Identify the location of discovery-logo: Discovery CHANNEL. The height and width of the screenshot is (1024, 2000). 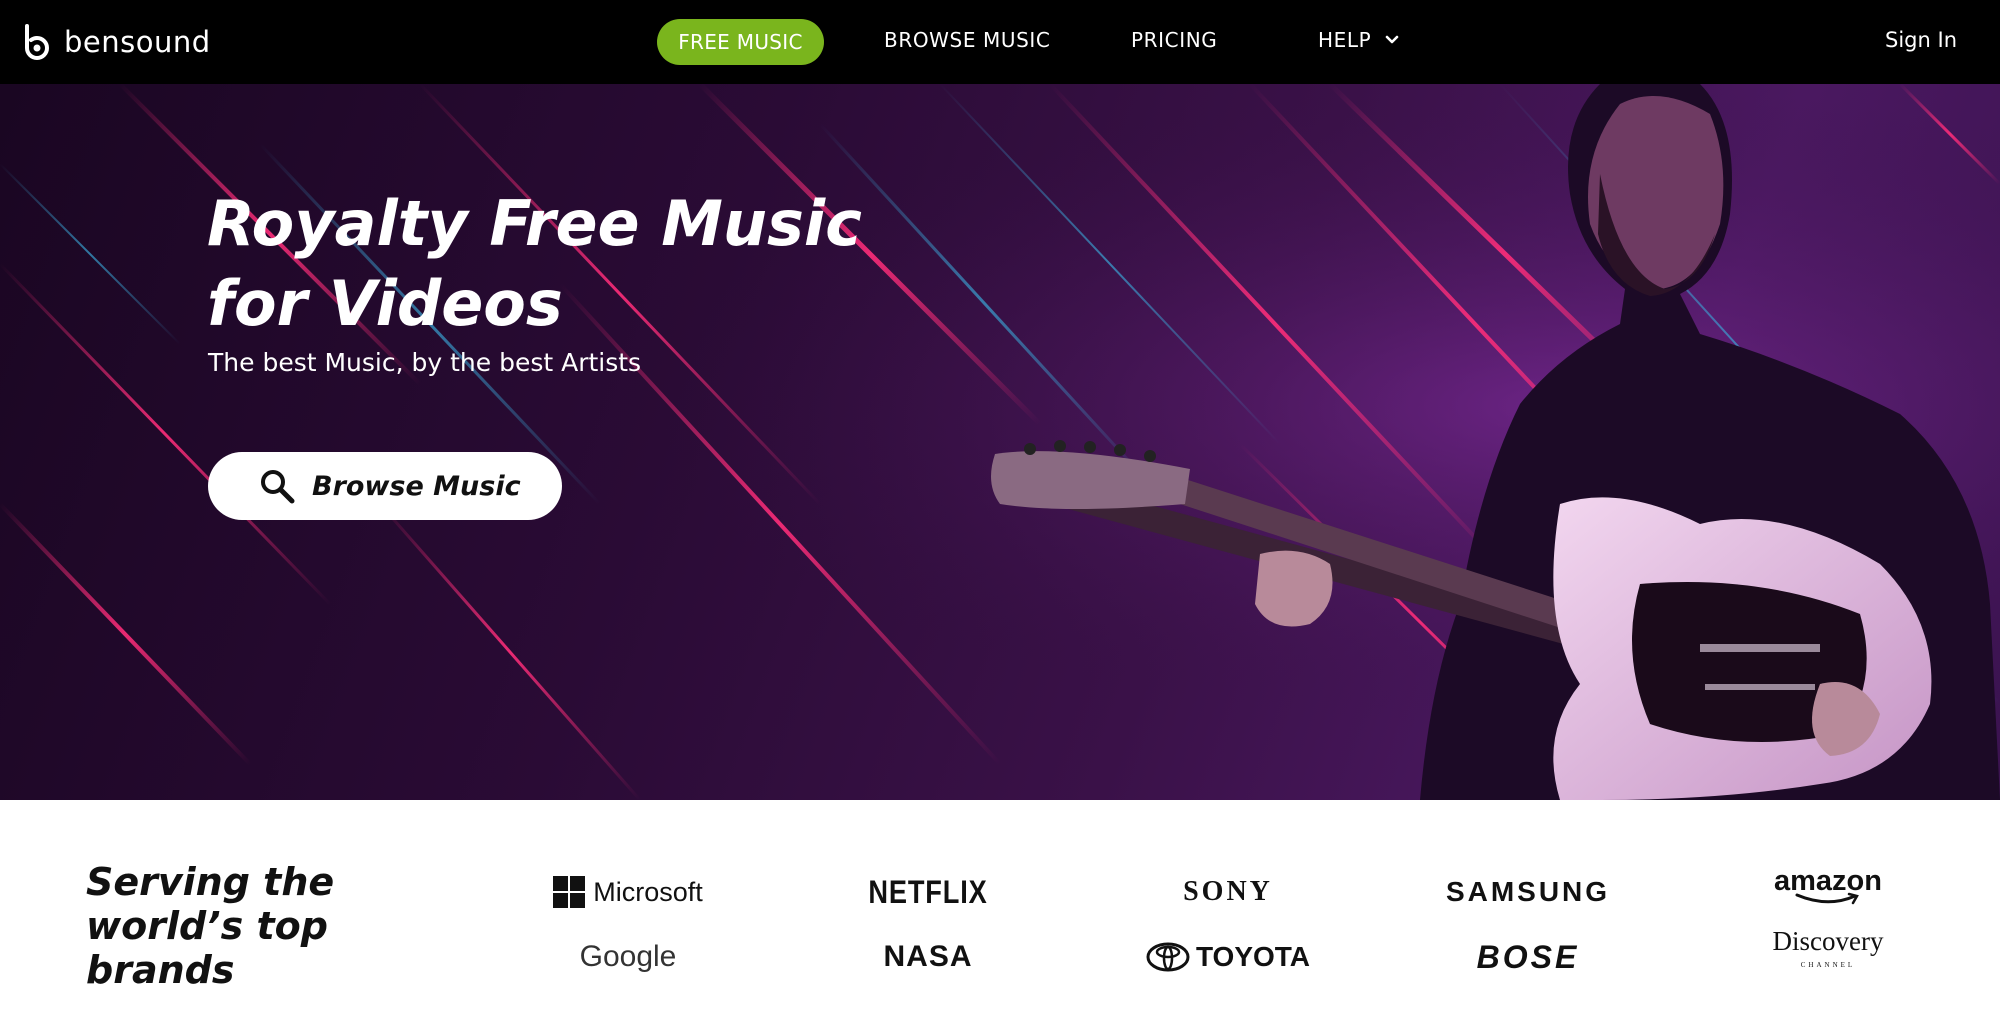
(1828, 953).